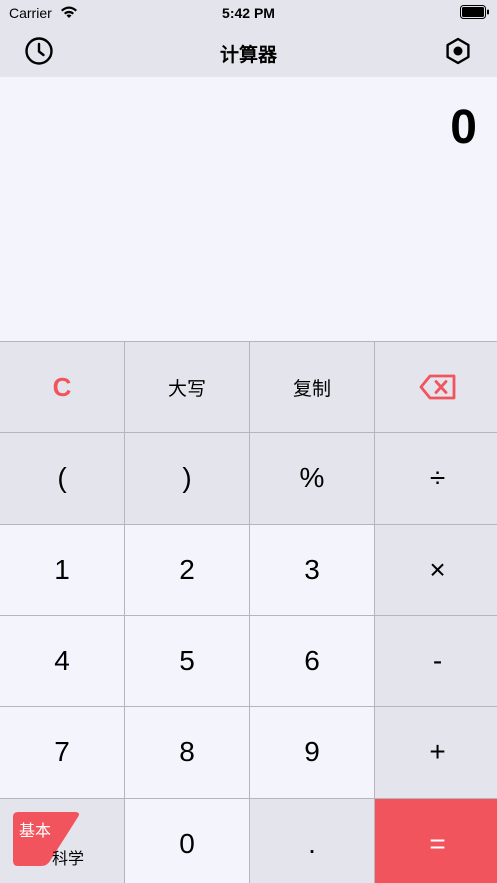 The width and height of the screenshot is (497, 883). Describe the element at coordinates (463, 127) in the screenshot. I see `display-value: 0` at that location.